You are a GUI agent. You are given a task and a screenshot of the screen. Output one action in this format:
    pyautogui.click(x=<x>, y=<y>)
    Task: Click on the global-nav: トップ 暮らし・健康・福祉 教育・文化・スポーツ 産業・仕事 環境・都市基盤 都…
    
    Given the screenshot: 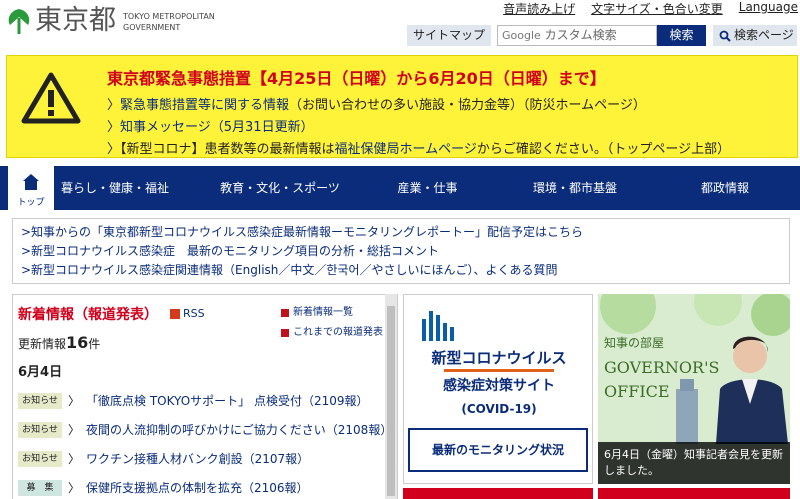 What is the action you would take?
    pyautogui.click(x=400, y=188)
    